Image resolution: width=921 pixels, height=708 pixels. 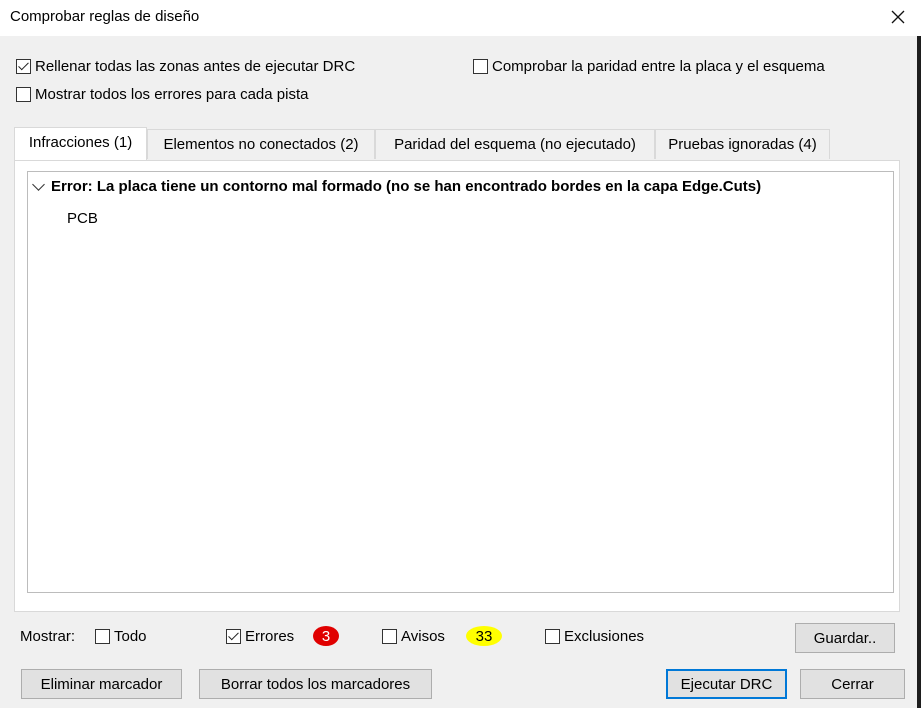 What do you see at coordinates (105, 16) in the screenshot?
I see `window-title: Comprobar reglas de diseño` at bounding box center [105, 16].